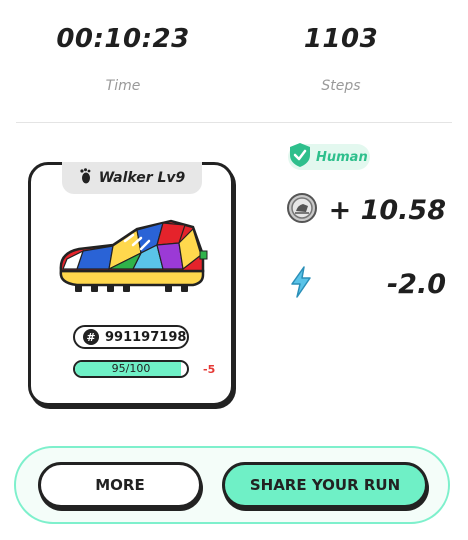 This screenshot has width=468, height=540. I want to click on steps-value: 1103, so click(341, 39).